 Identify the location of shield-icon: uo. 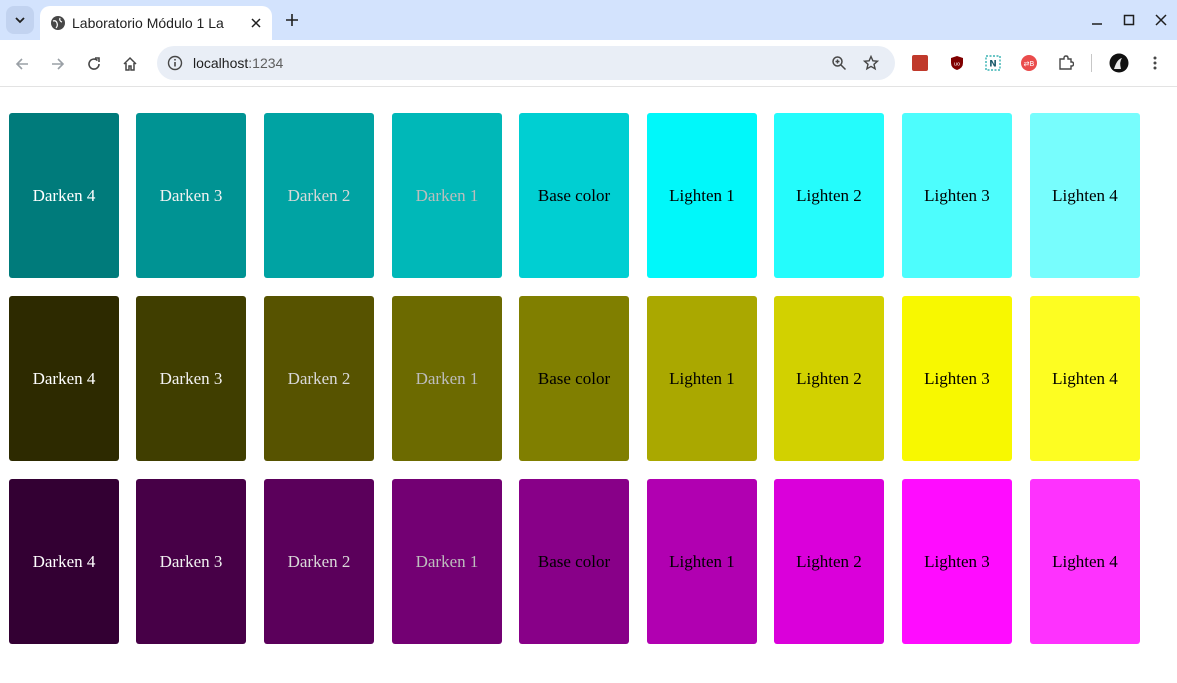
(957, 63).